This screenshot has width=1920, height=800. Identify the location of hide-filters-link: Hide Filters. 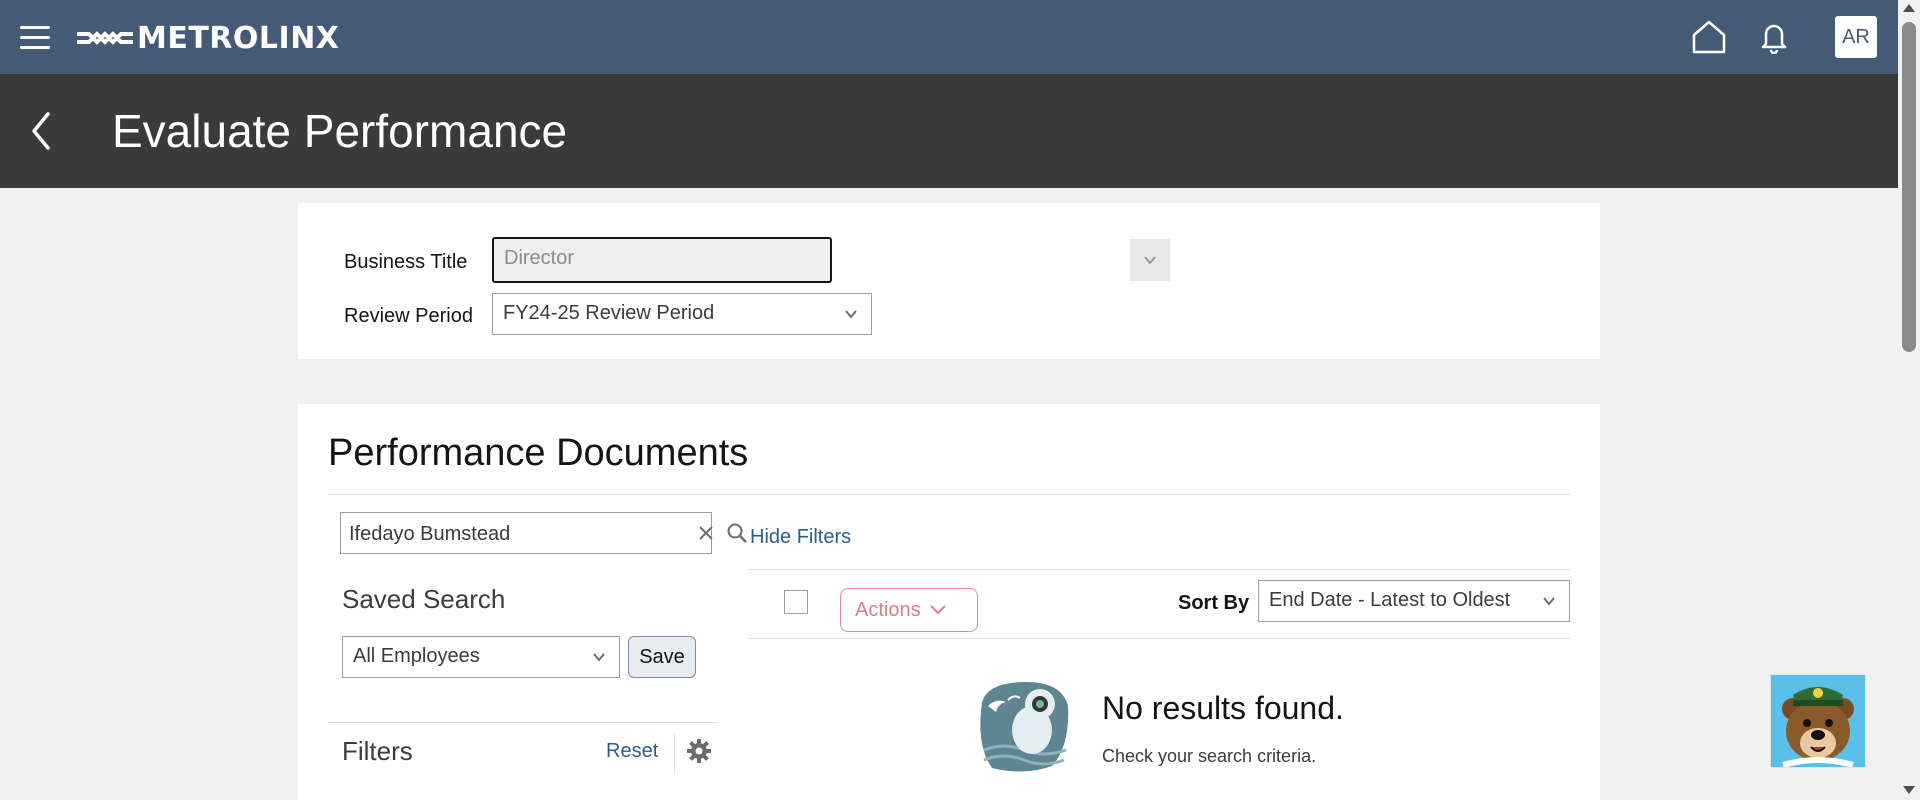
(800, 537).